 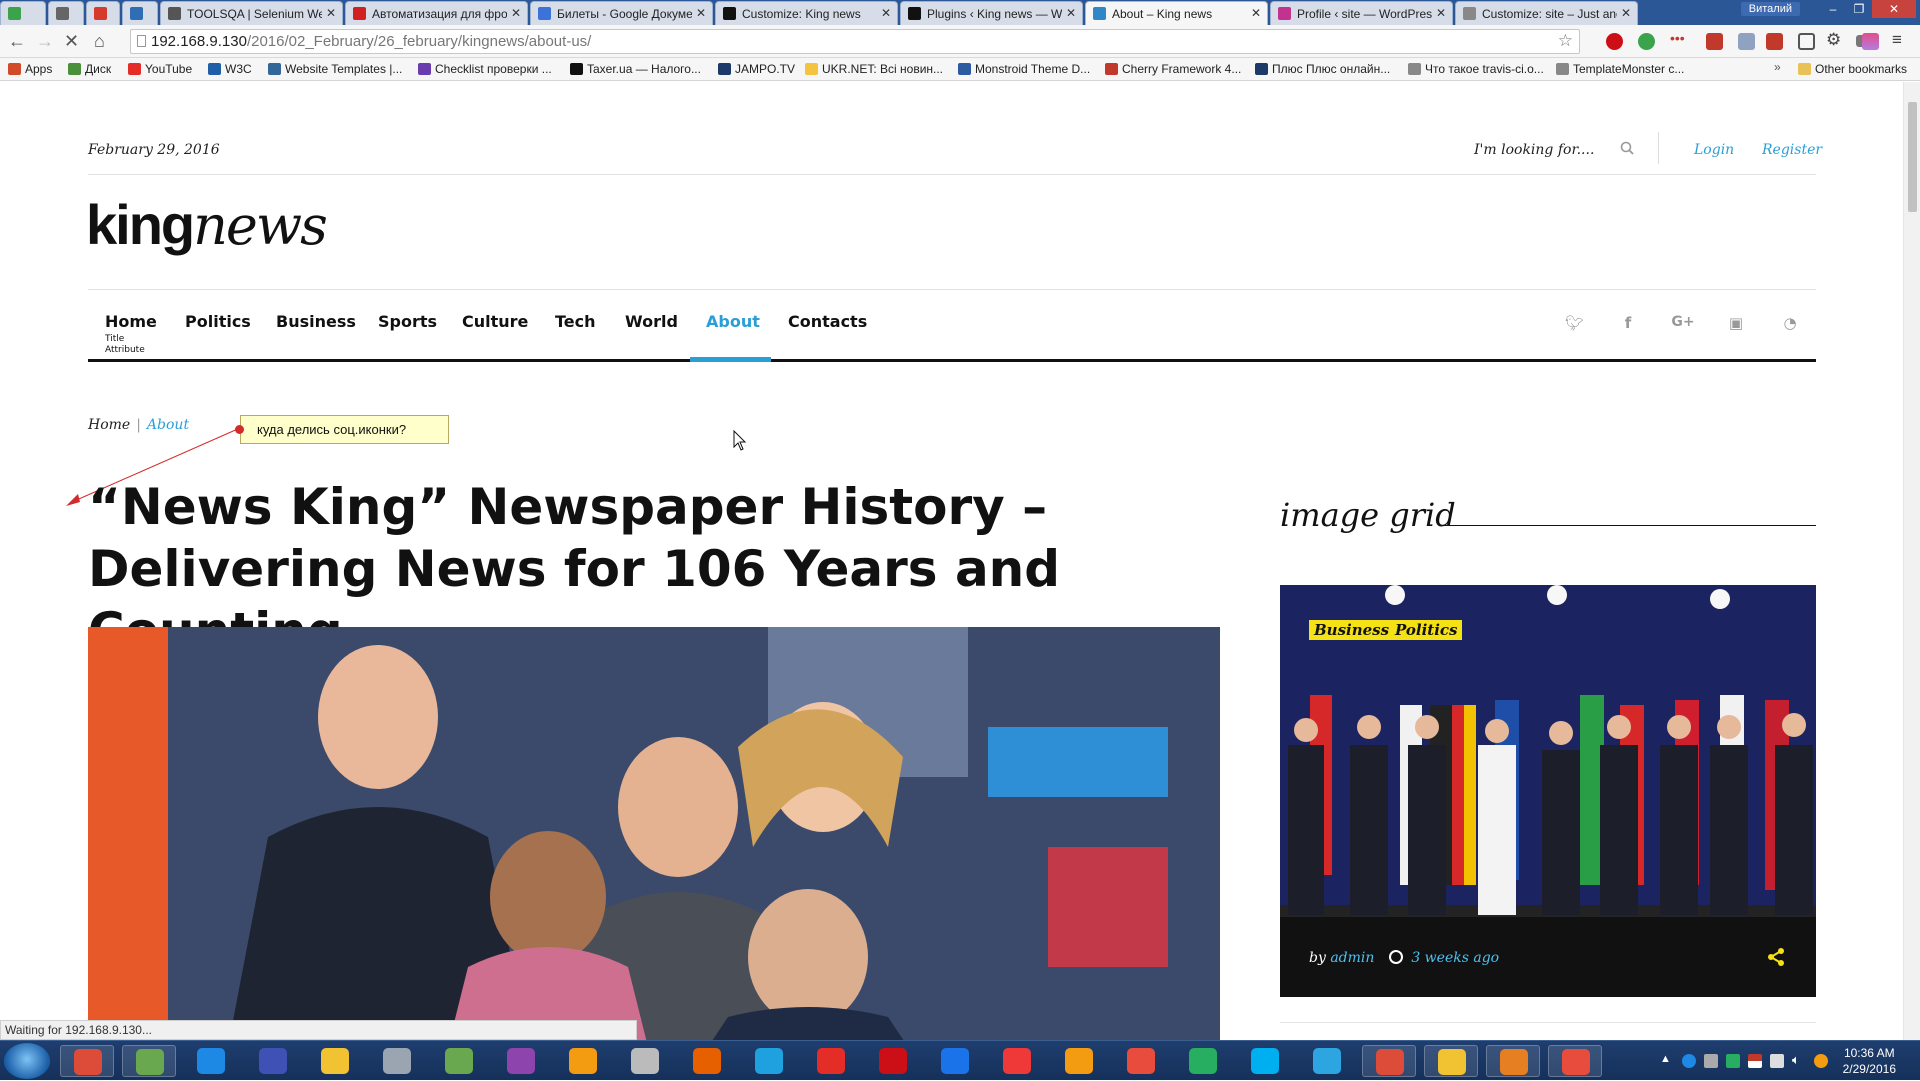 What do you see at coordinates (1627, 148) in the screenshot?
I see `search-icon` at bounding box center [1627, 148].